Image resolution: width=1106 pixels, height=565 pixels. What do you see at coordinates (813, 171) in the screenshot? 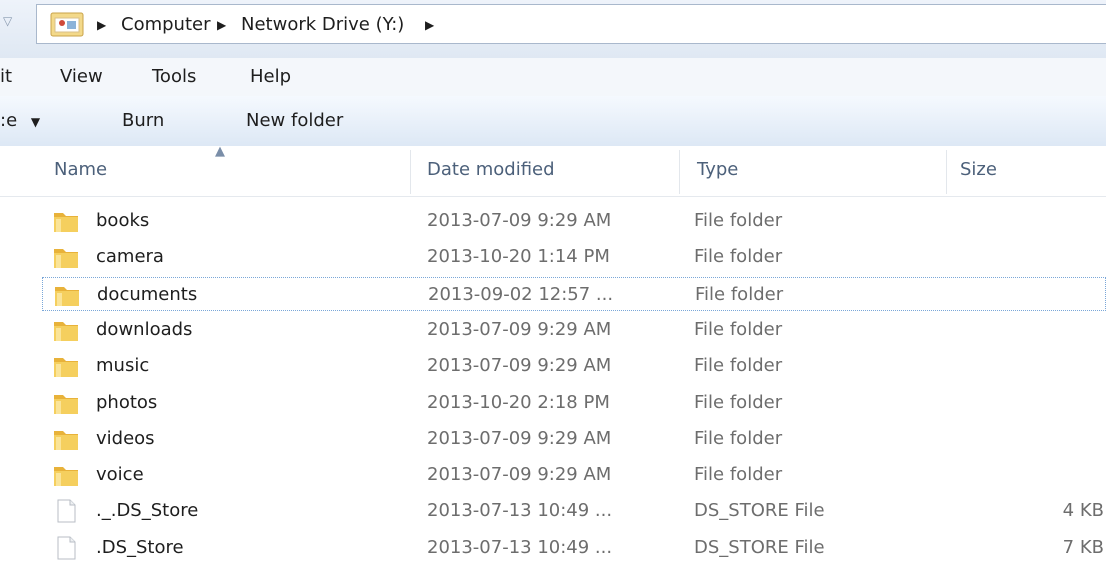
I see `column-type: Type` at bounding box center [813, 171].